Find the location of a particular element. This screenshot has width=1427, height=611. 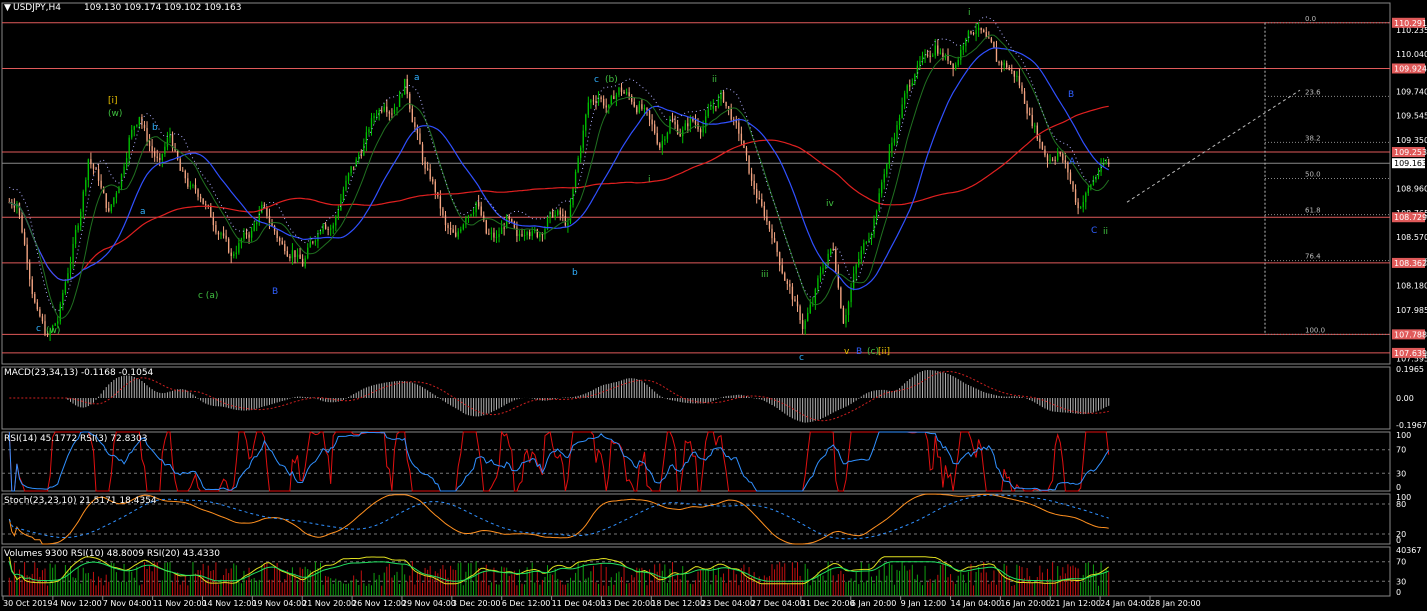

time-axis-label: 29 Nov 04:00 is located at coordinates (429, 603).